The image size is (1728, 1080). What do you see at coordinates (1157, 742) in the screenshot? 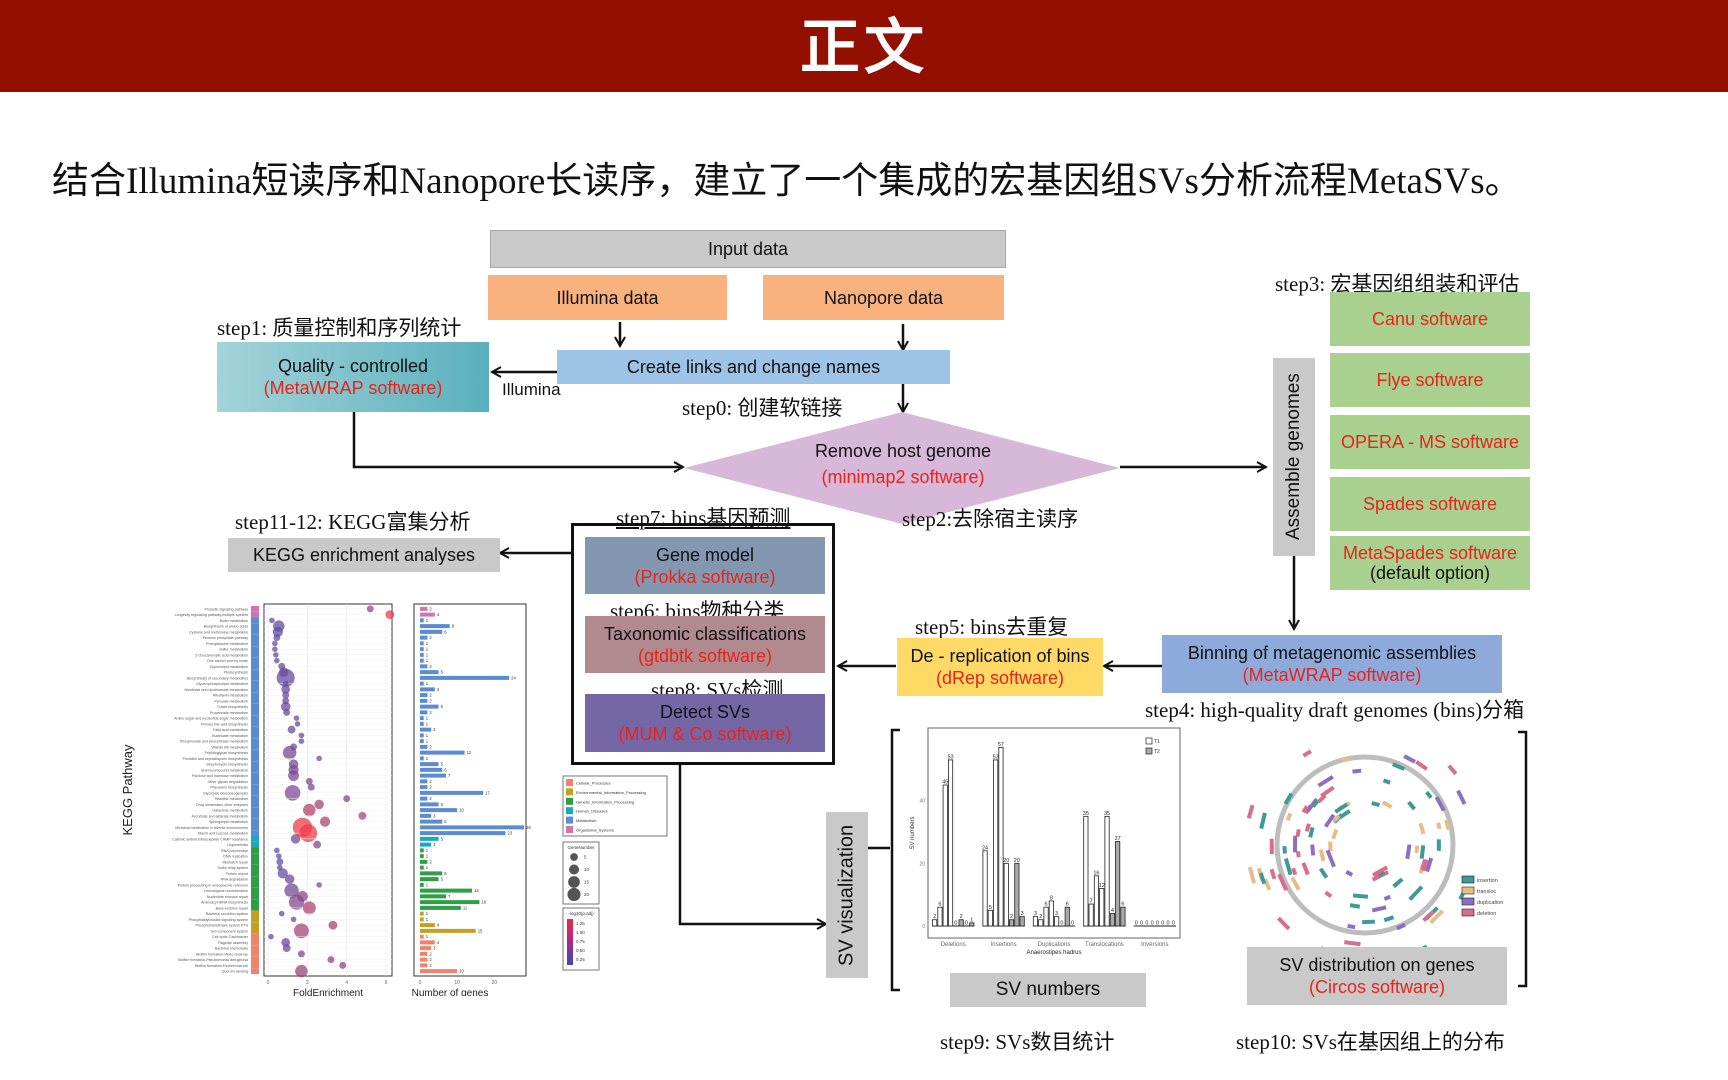
I see `sv-legend-label: T1` at bounding box center [1157, 742].